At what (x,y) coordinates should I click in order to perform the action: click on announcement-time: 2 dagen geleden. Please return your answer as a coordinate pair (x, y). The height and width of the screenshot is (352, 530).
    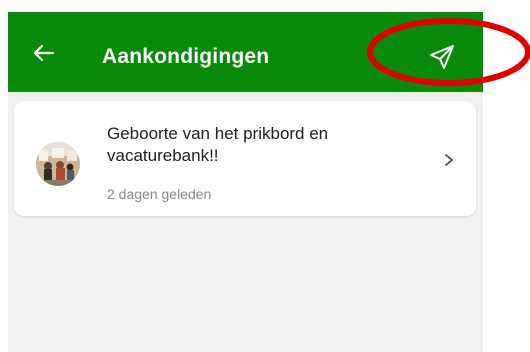
    Looking at the image, I should click on (159, 194).